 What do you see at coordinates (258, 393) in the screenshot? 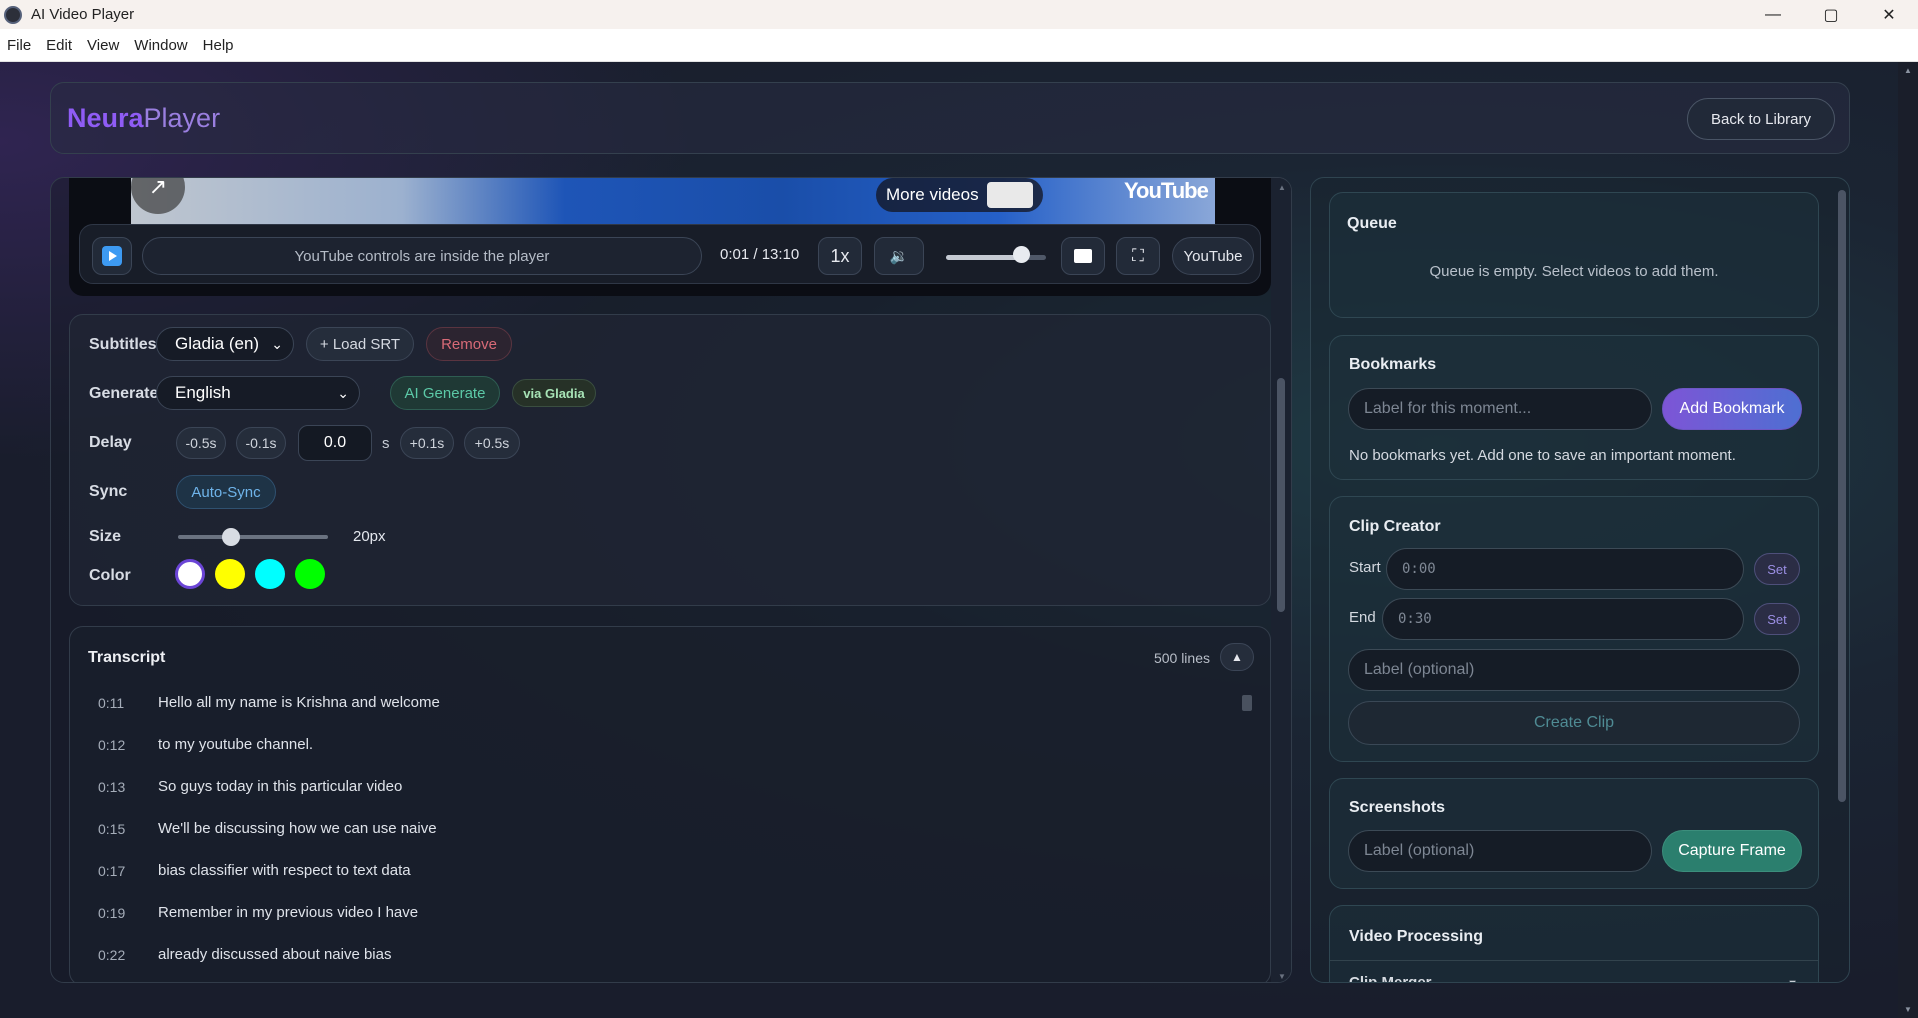
I see `generate-language-select: English ⌄` at bounding box center [258, 393].